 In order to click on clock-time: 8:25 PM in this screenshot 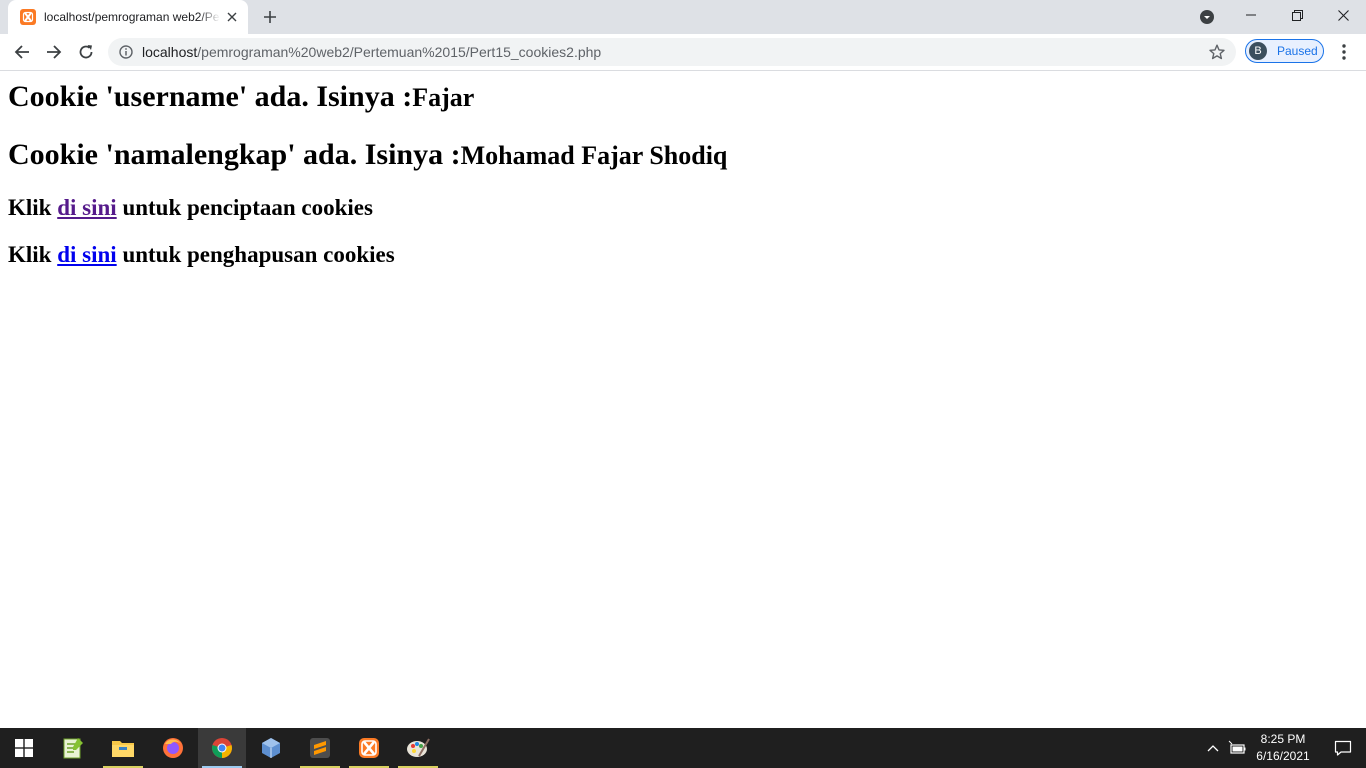, I will do `click(1283, 739)`.